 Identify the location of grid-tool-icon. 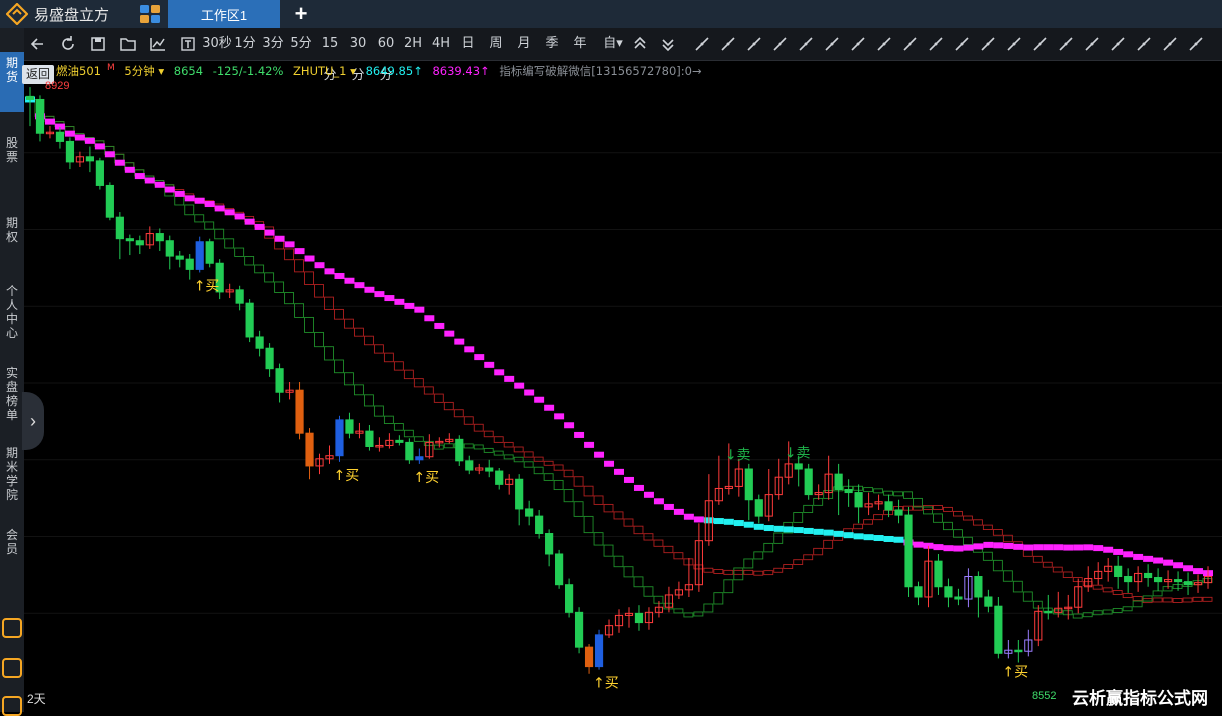
(1118, 44).